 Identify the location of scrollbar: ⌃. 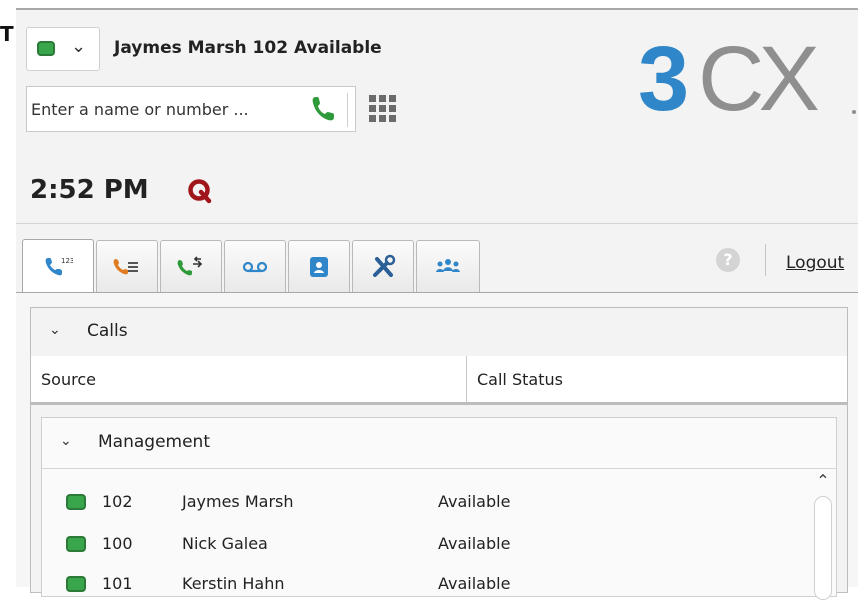
(823, 535).